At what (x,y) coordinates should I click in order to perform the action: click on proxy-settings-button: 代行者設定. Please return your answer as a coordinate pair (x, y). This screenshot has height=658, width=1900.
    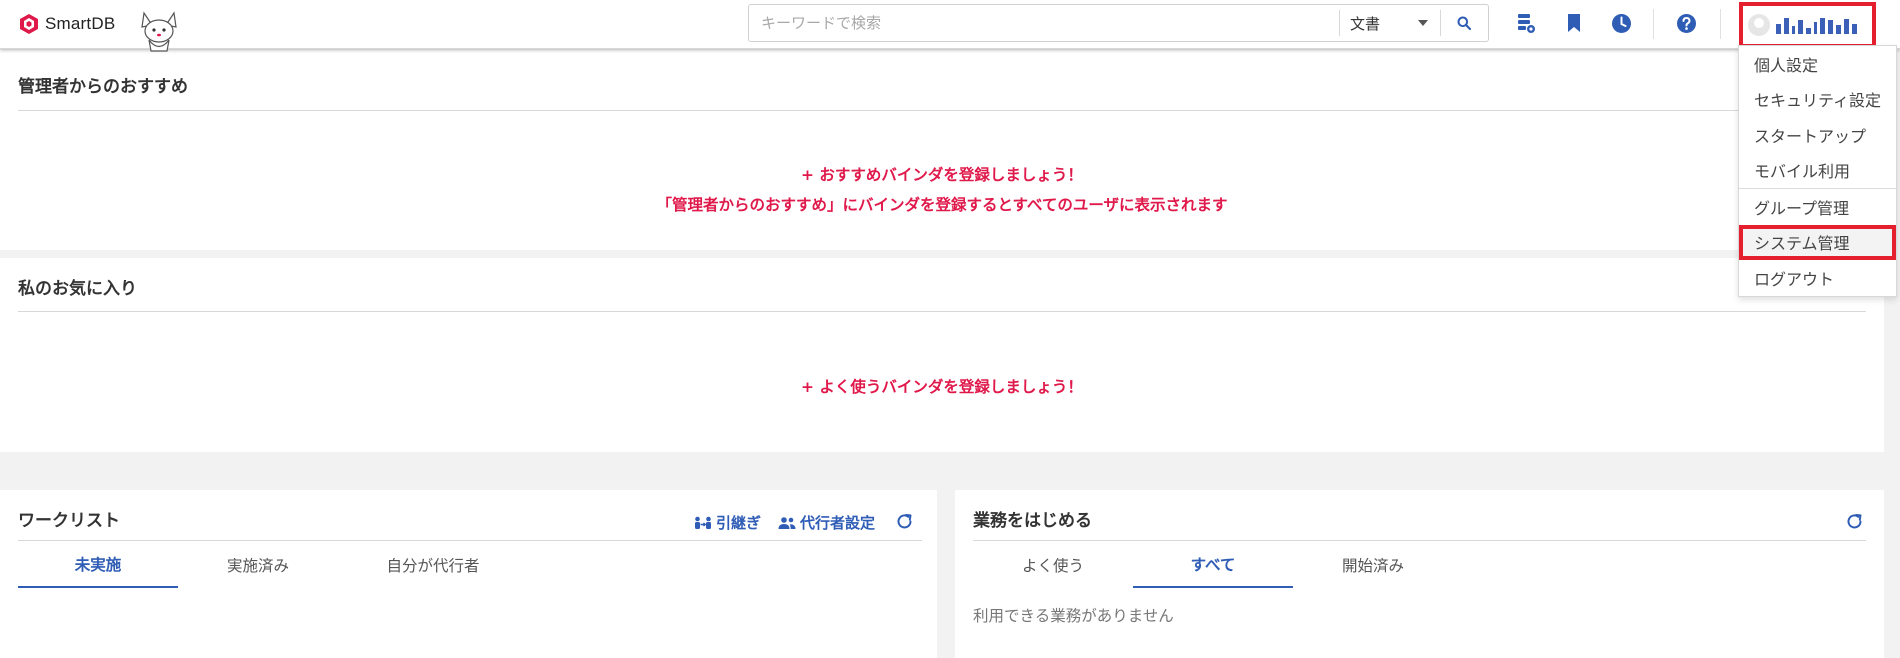
    Looking at the image, I should click on (826, 522).